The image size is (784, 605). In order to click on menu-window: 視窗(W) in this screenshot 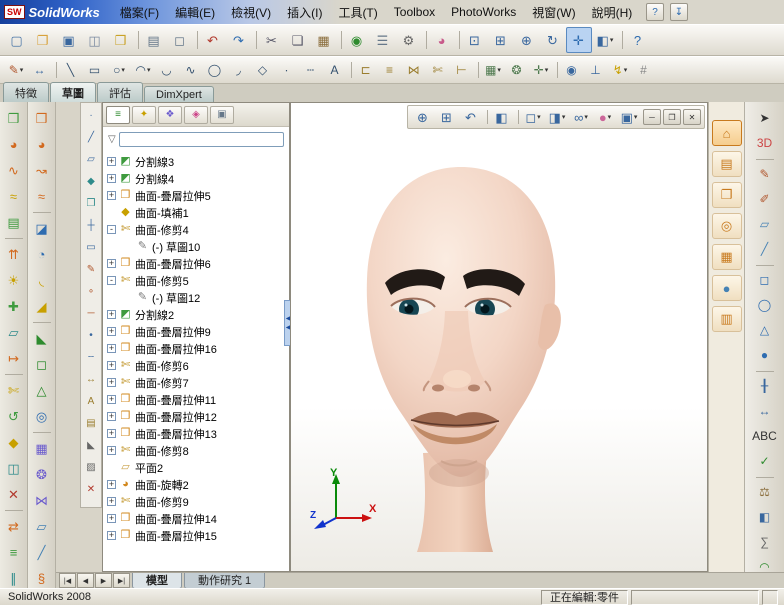, I will do `click(553, 12)`.